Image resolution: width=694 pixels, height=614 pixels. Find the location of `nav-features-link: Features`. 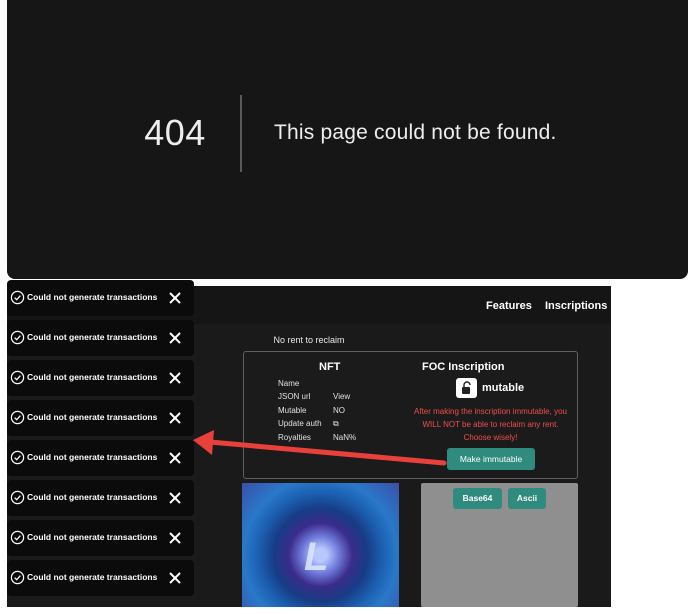

nav-features-link: Features is located at coordinates (509, 306).